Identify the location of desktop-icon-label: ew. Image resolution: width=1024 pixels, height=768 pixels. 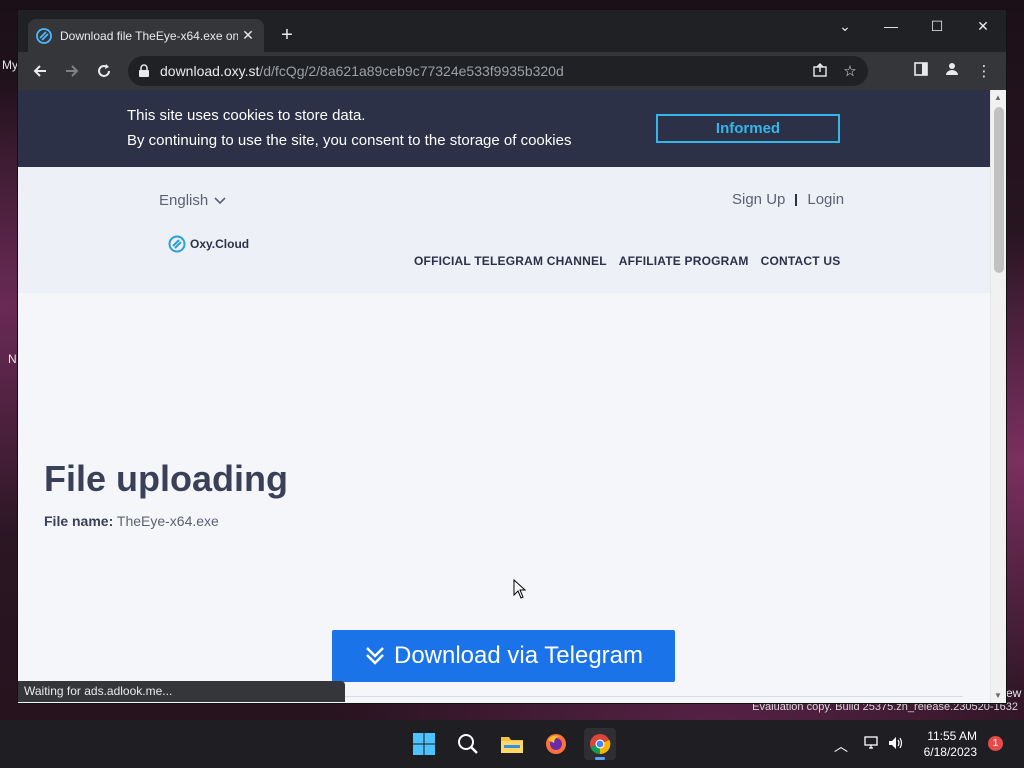
(1013, 693).